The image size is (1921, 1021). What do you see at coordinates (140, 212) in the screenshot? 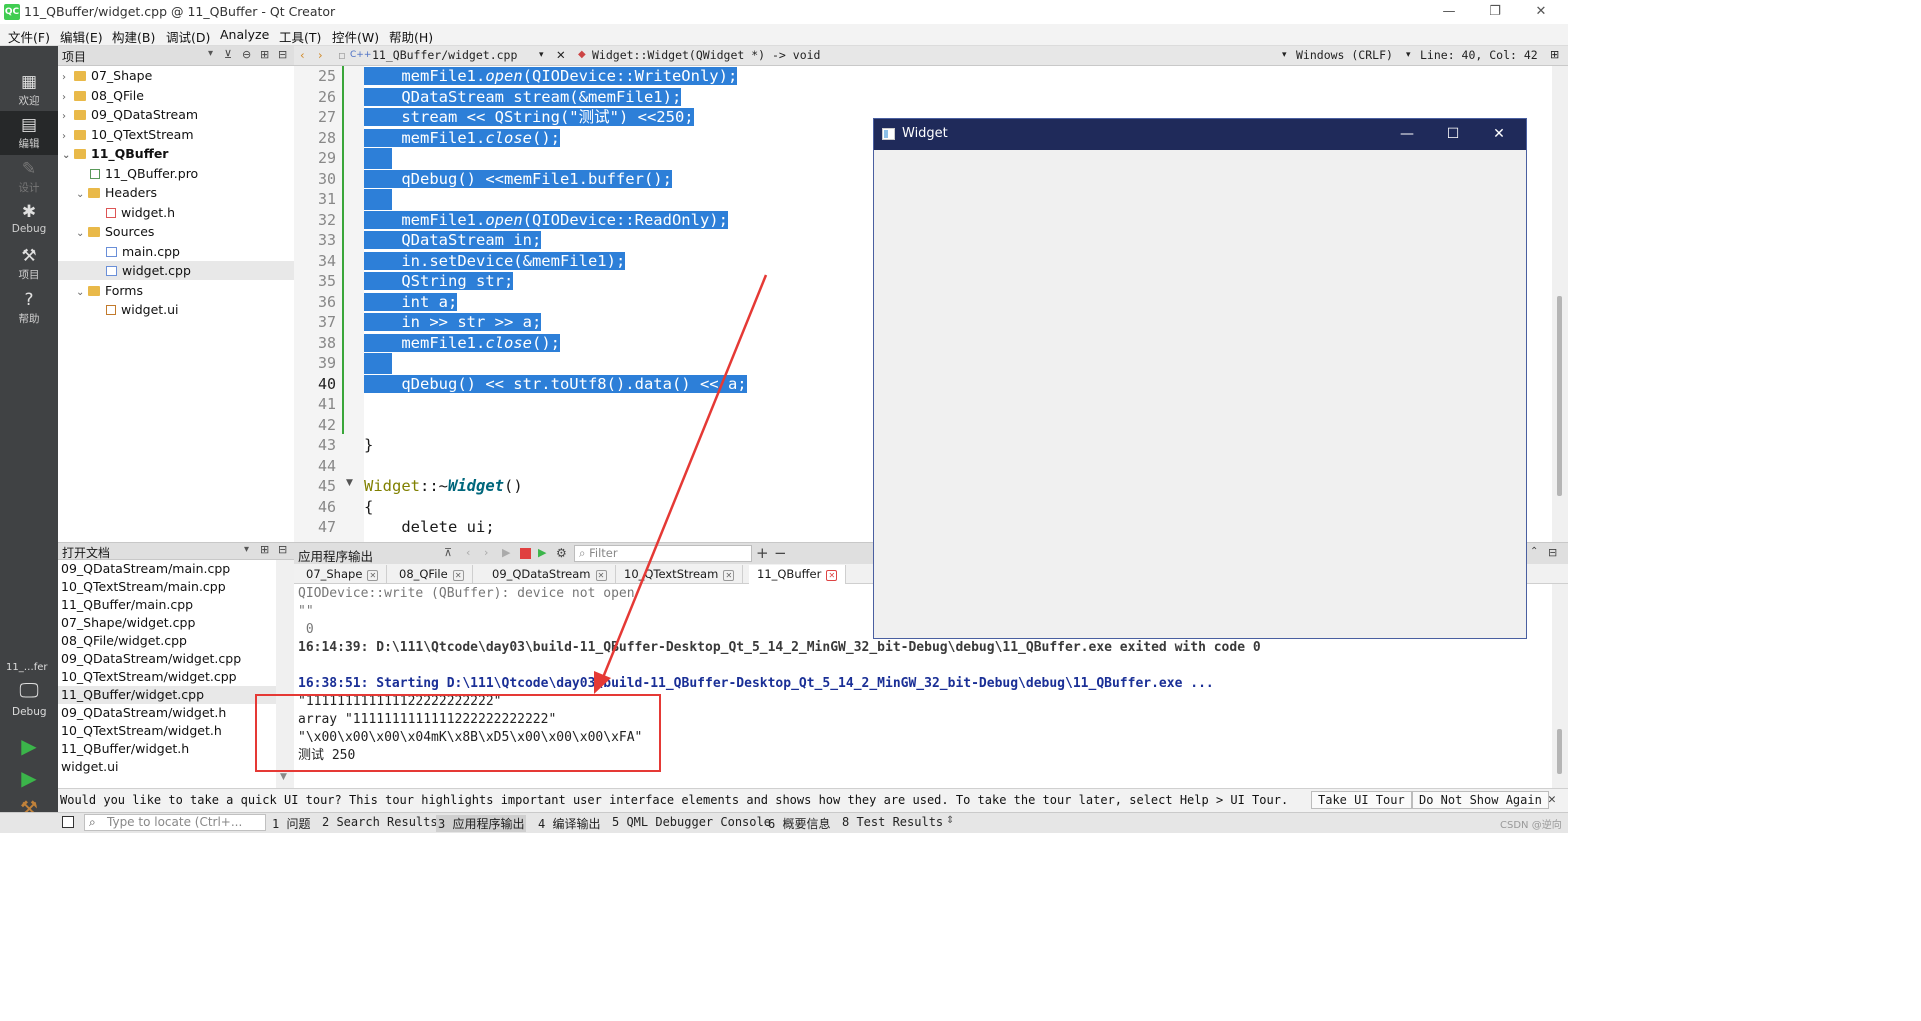
I see `tree-item: widget.h` at bounding box center [140, 212].